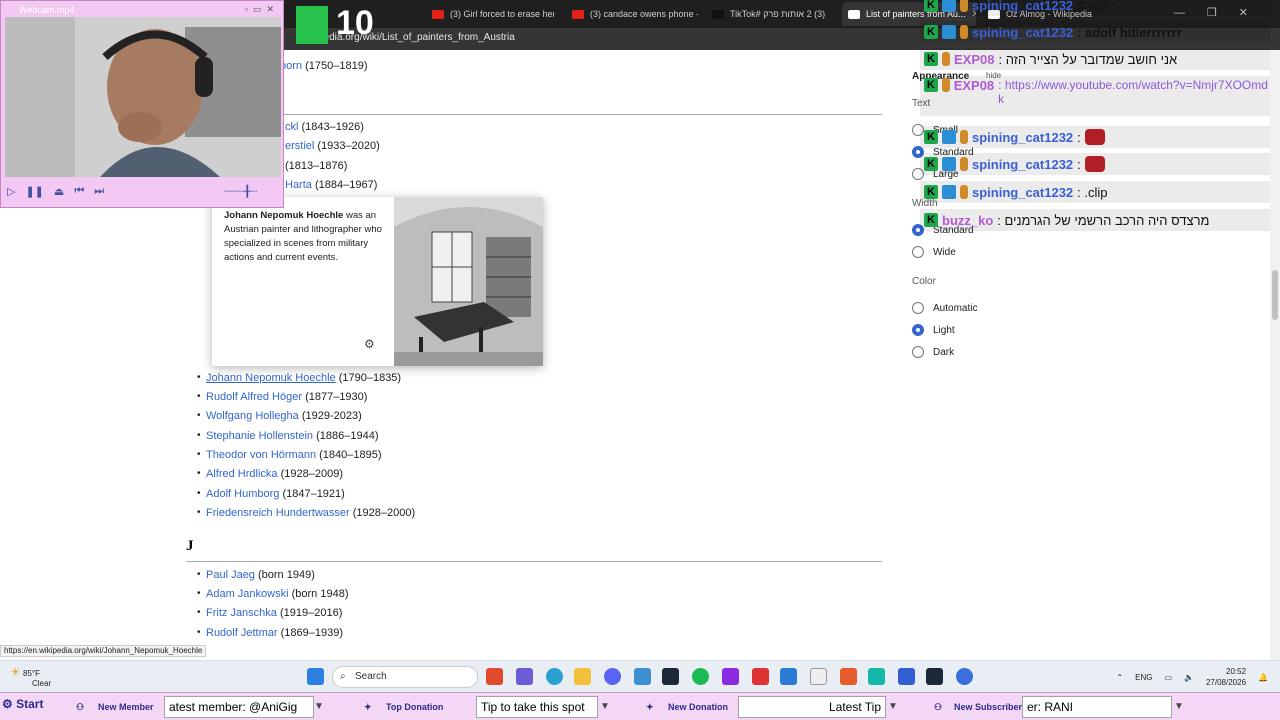 This screenshot has width=1280, height=720. I want to click on edge-icon, so click(554, 676).